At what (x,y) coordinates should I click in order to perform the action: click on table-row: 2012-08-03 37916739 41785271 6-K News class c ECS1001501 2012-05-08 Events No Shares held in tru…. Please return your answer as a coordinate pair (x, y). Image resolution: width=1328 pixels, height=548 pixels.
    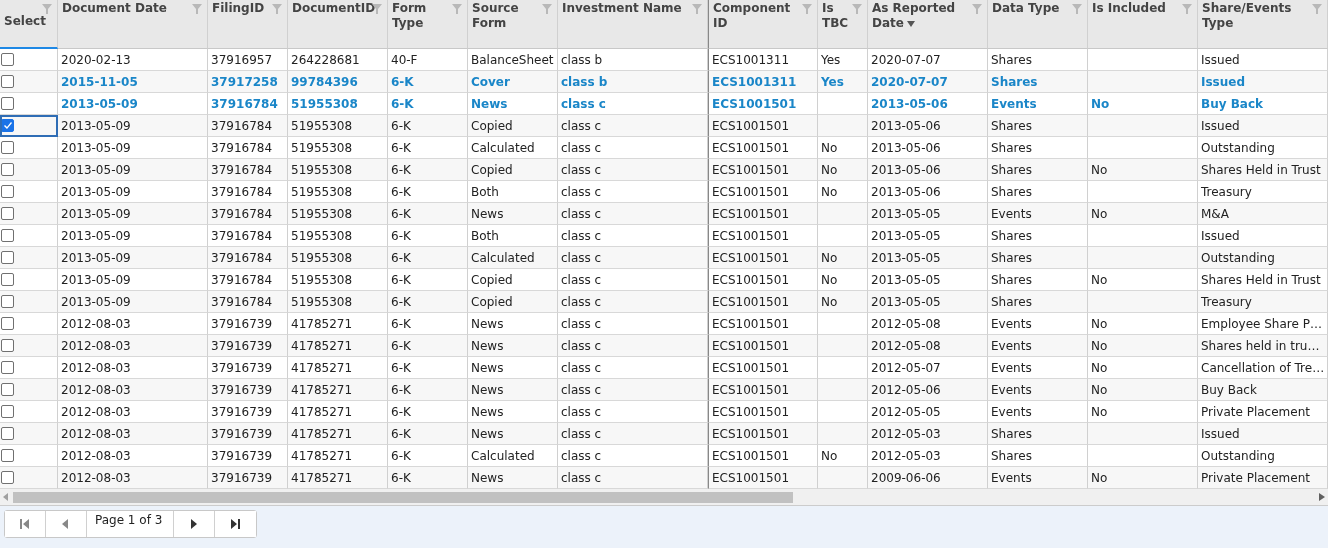
    Looking at the image, I should click on (664, 346).